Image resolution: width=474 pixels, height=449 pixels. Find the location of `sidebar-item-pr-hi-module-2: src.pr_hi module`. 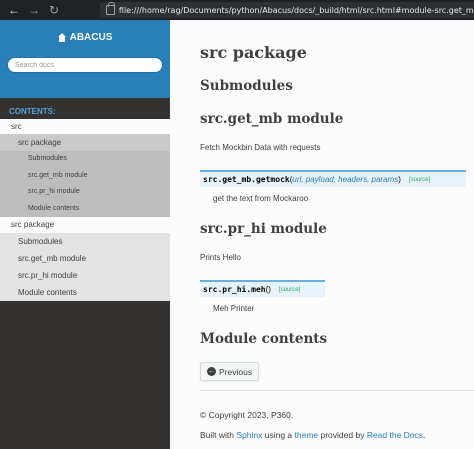

sidebar-item-pr-hi-module-2: src.pr_hi module is located at coordinates (85, 275).